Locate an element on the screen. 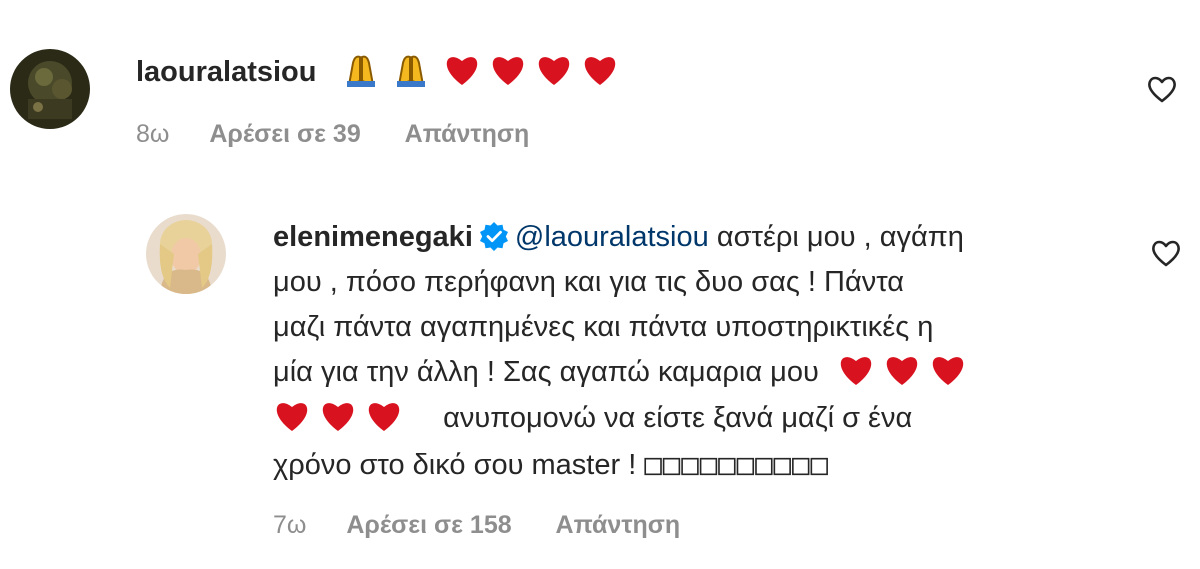 Image resolution: width=1200 pixels, height=569 pixels. comment-text: laouralatsiou is located at coordinates (381, 72).